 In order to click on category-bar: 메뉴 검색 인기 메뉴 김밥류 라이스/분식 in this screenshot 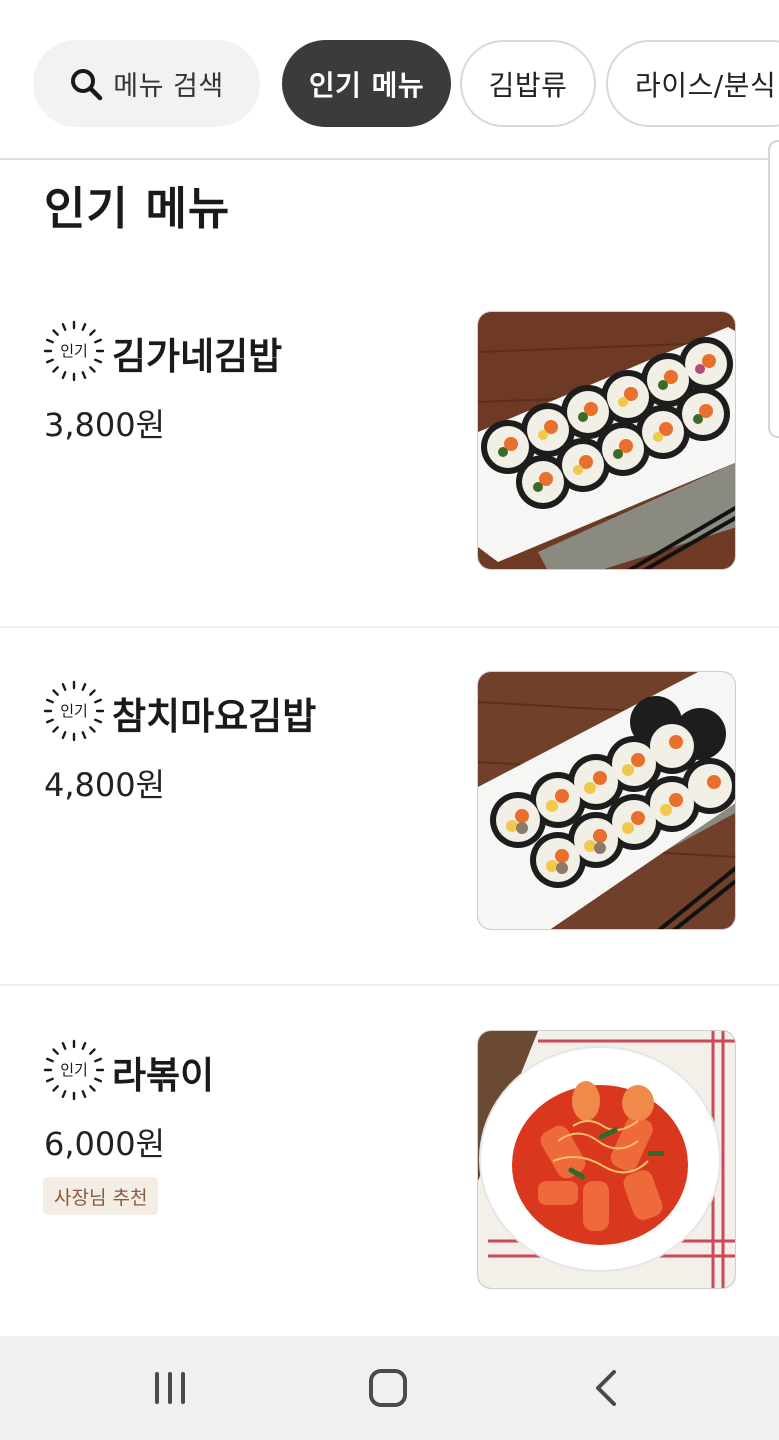, I will do `click(389, 80)`.